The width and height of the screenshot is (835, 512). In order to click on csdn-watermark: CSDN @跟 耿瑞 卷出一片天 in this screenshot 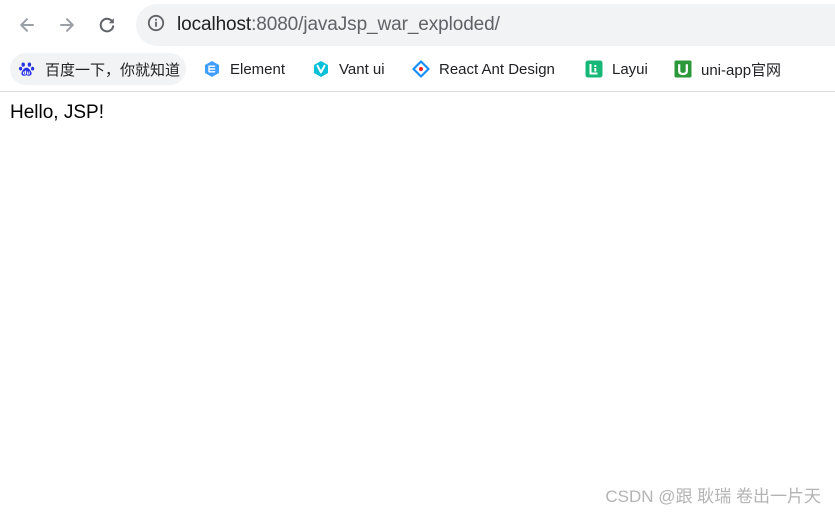, I will do `click(713, 496)`.